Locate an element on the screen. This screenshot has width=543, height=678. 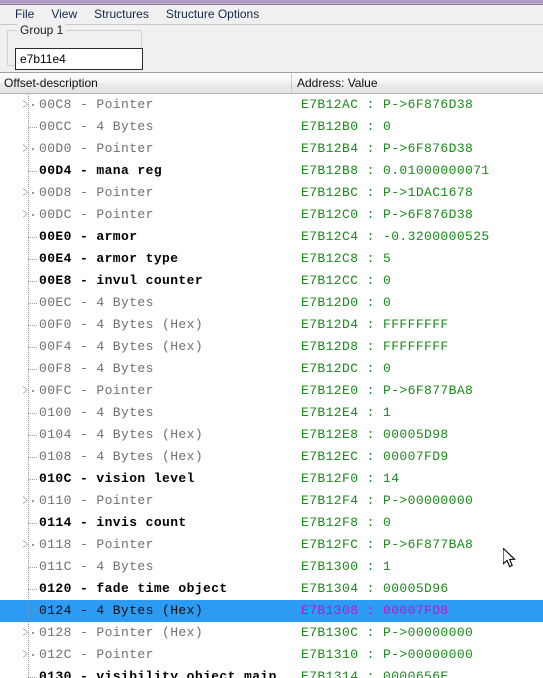
row-offset-description-cell: 0114 - invis count is located at coordinates (146, 523).